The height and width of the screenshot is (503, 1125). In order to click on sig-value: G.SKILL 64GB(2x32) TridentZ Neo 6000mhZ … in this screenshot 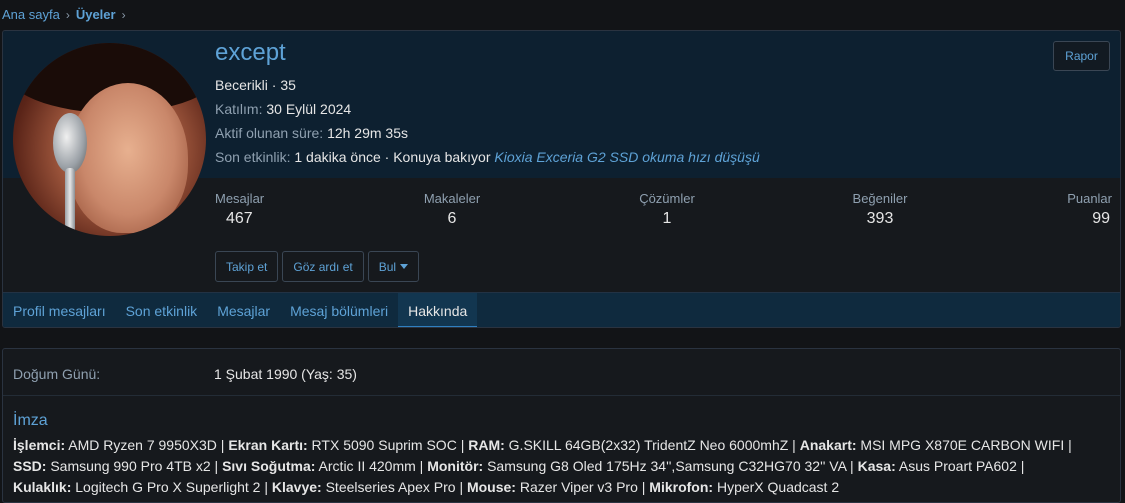, I will do `click(652, 445)`.